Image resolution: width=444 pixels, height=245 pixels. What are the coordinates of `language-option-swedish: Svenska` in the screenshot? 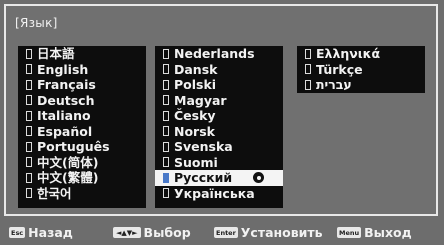 It's located at (219, 147).